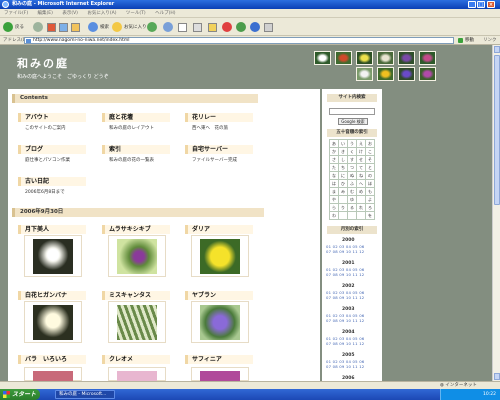 This screenshot has height=400, width=500. What do you see at coordinates (334, 215) in the screenshot?
I see `kana-cell: わ` at bounding box center [334, 215].